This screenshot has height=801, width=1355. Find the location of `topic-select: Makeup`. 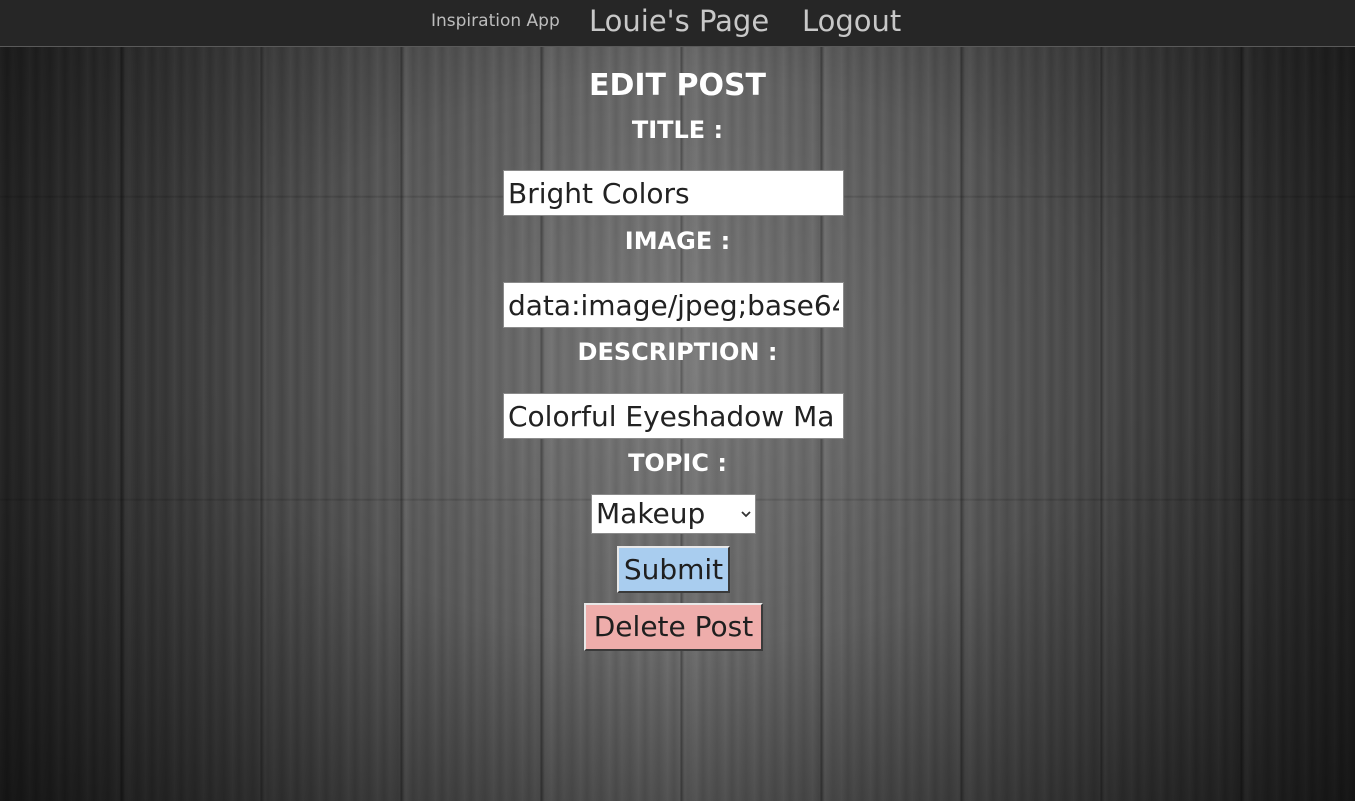

topic-select: Makeup is located at coordinates (673, 514).